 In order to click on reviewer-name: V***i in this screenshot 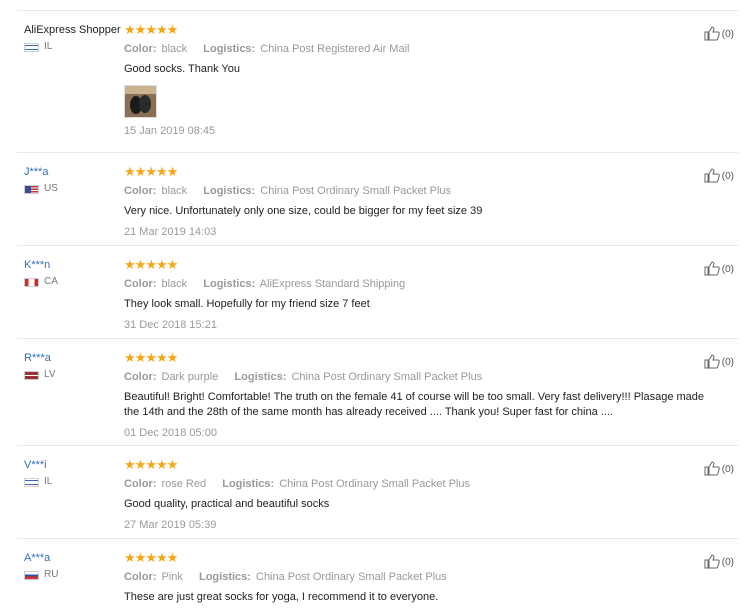, I will do `click(74, 465)`.